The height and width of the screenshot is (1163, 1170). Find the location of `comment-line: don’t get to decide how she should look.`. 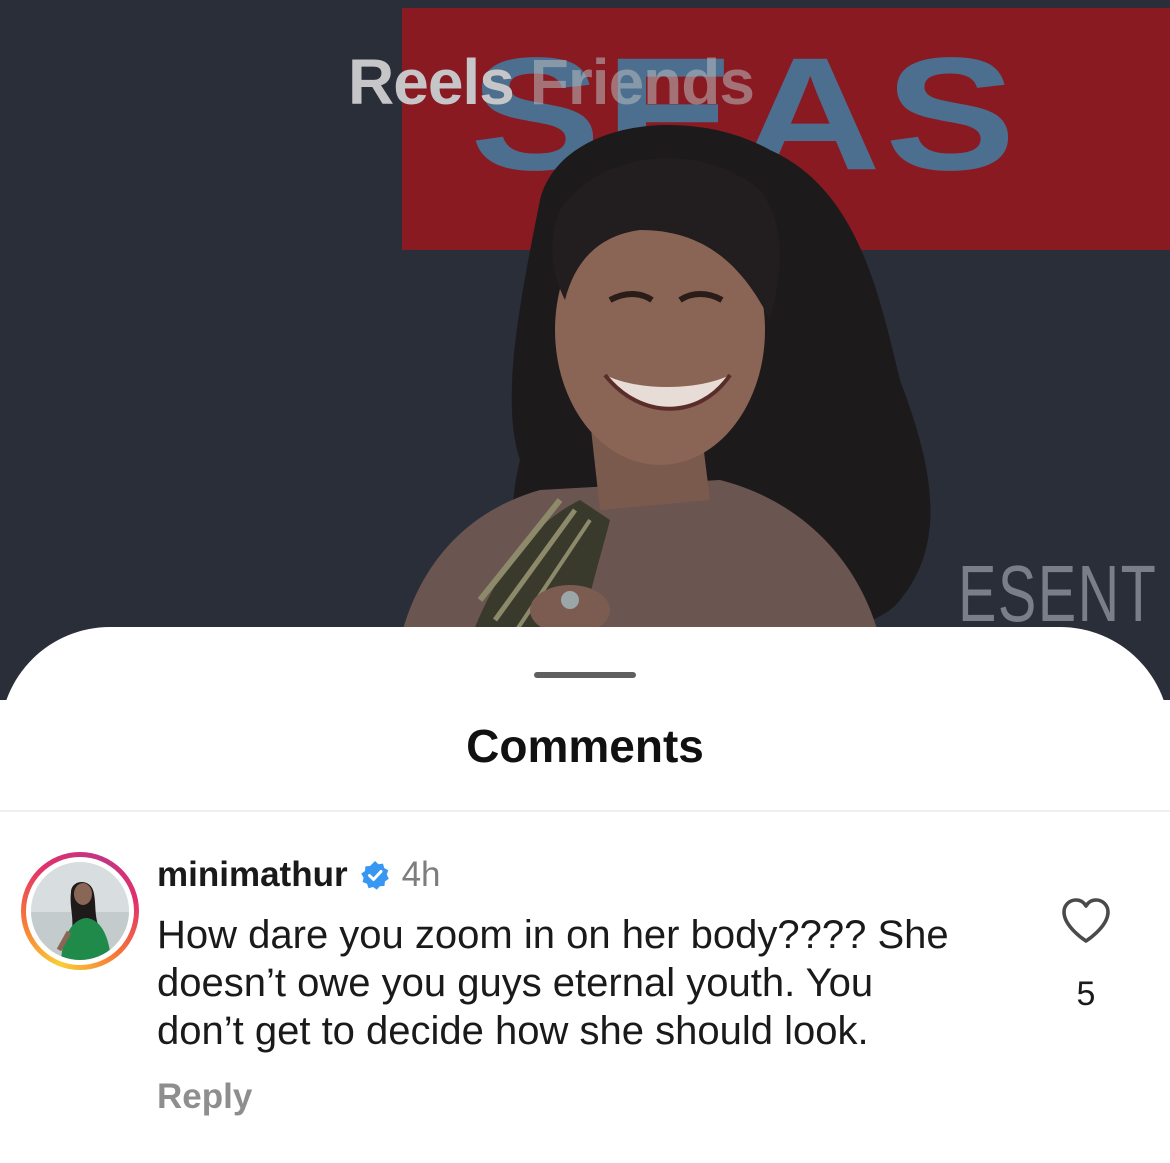

comment-line: don’t get to decide how she should look. is located at coordinates (513, 1031).